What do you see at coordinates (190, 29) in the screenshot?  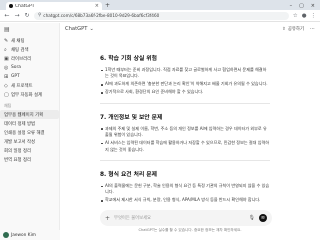 I see `chat-header: ChatGPT ⌄ ⇪ 공유하기 ⋯` at bounding box center [190, 29].